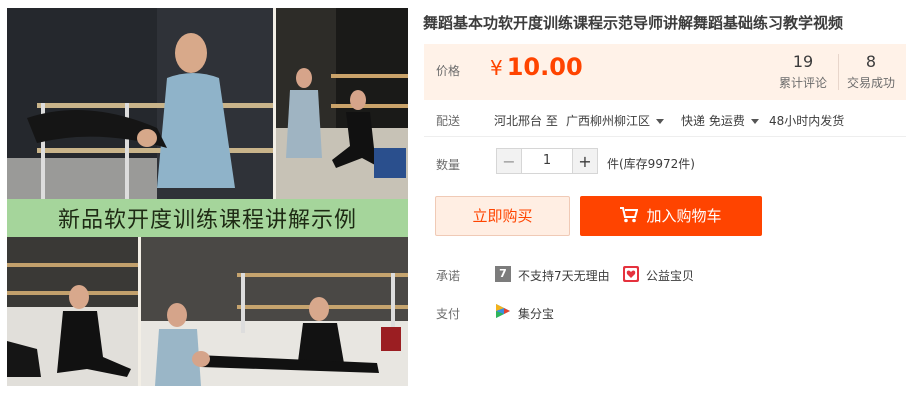 The height and width of the screenshot is (409, 906). I want to click on reviews-stat: 19 累计评论, so click(803, 71).